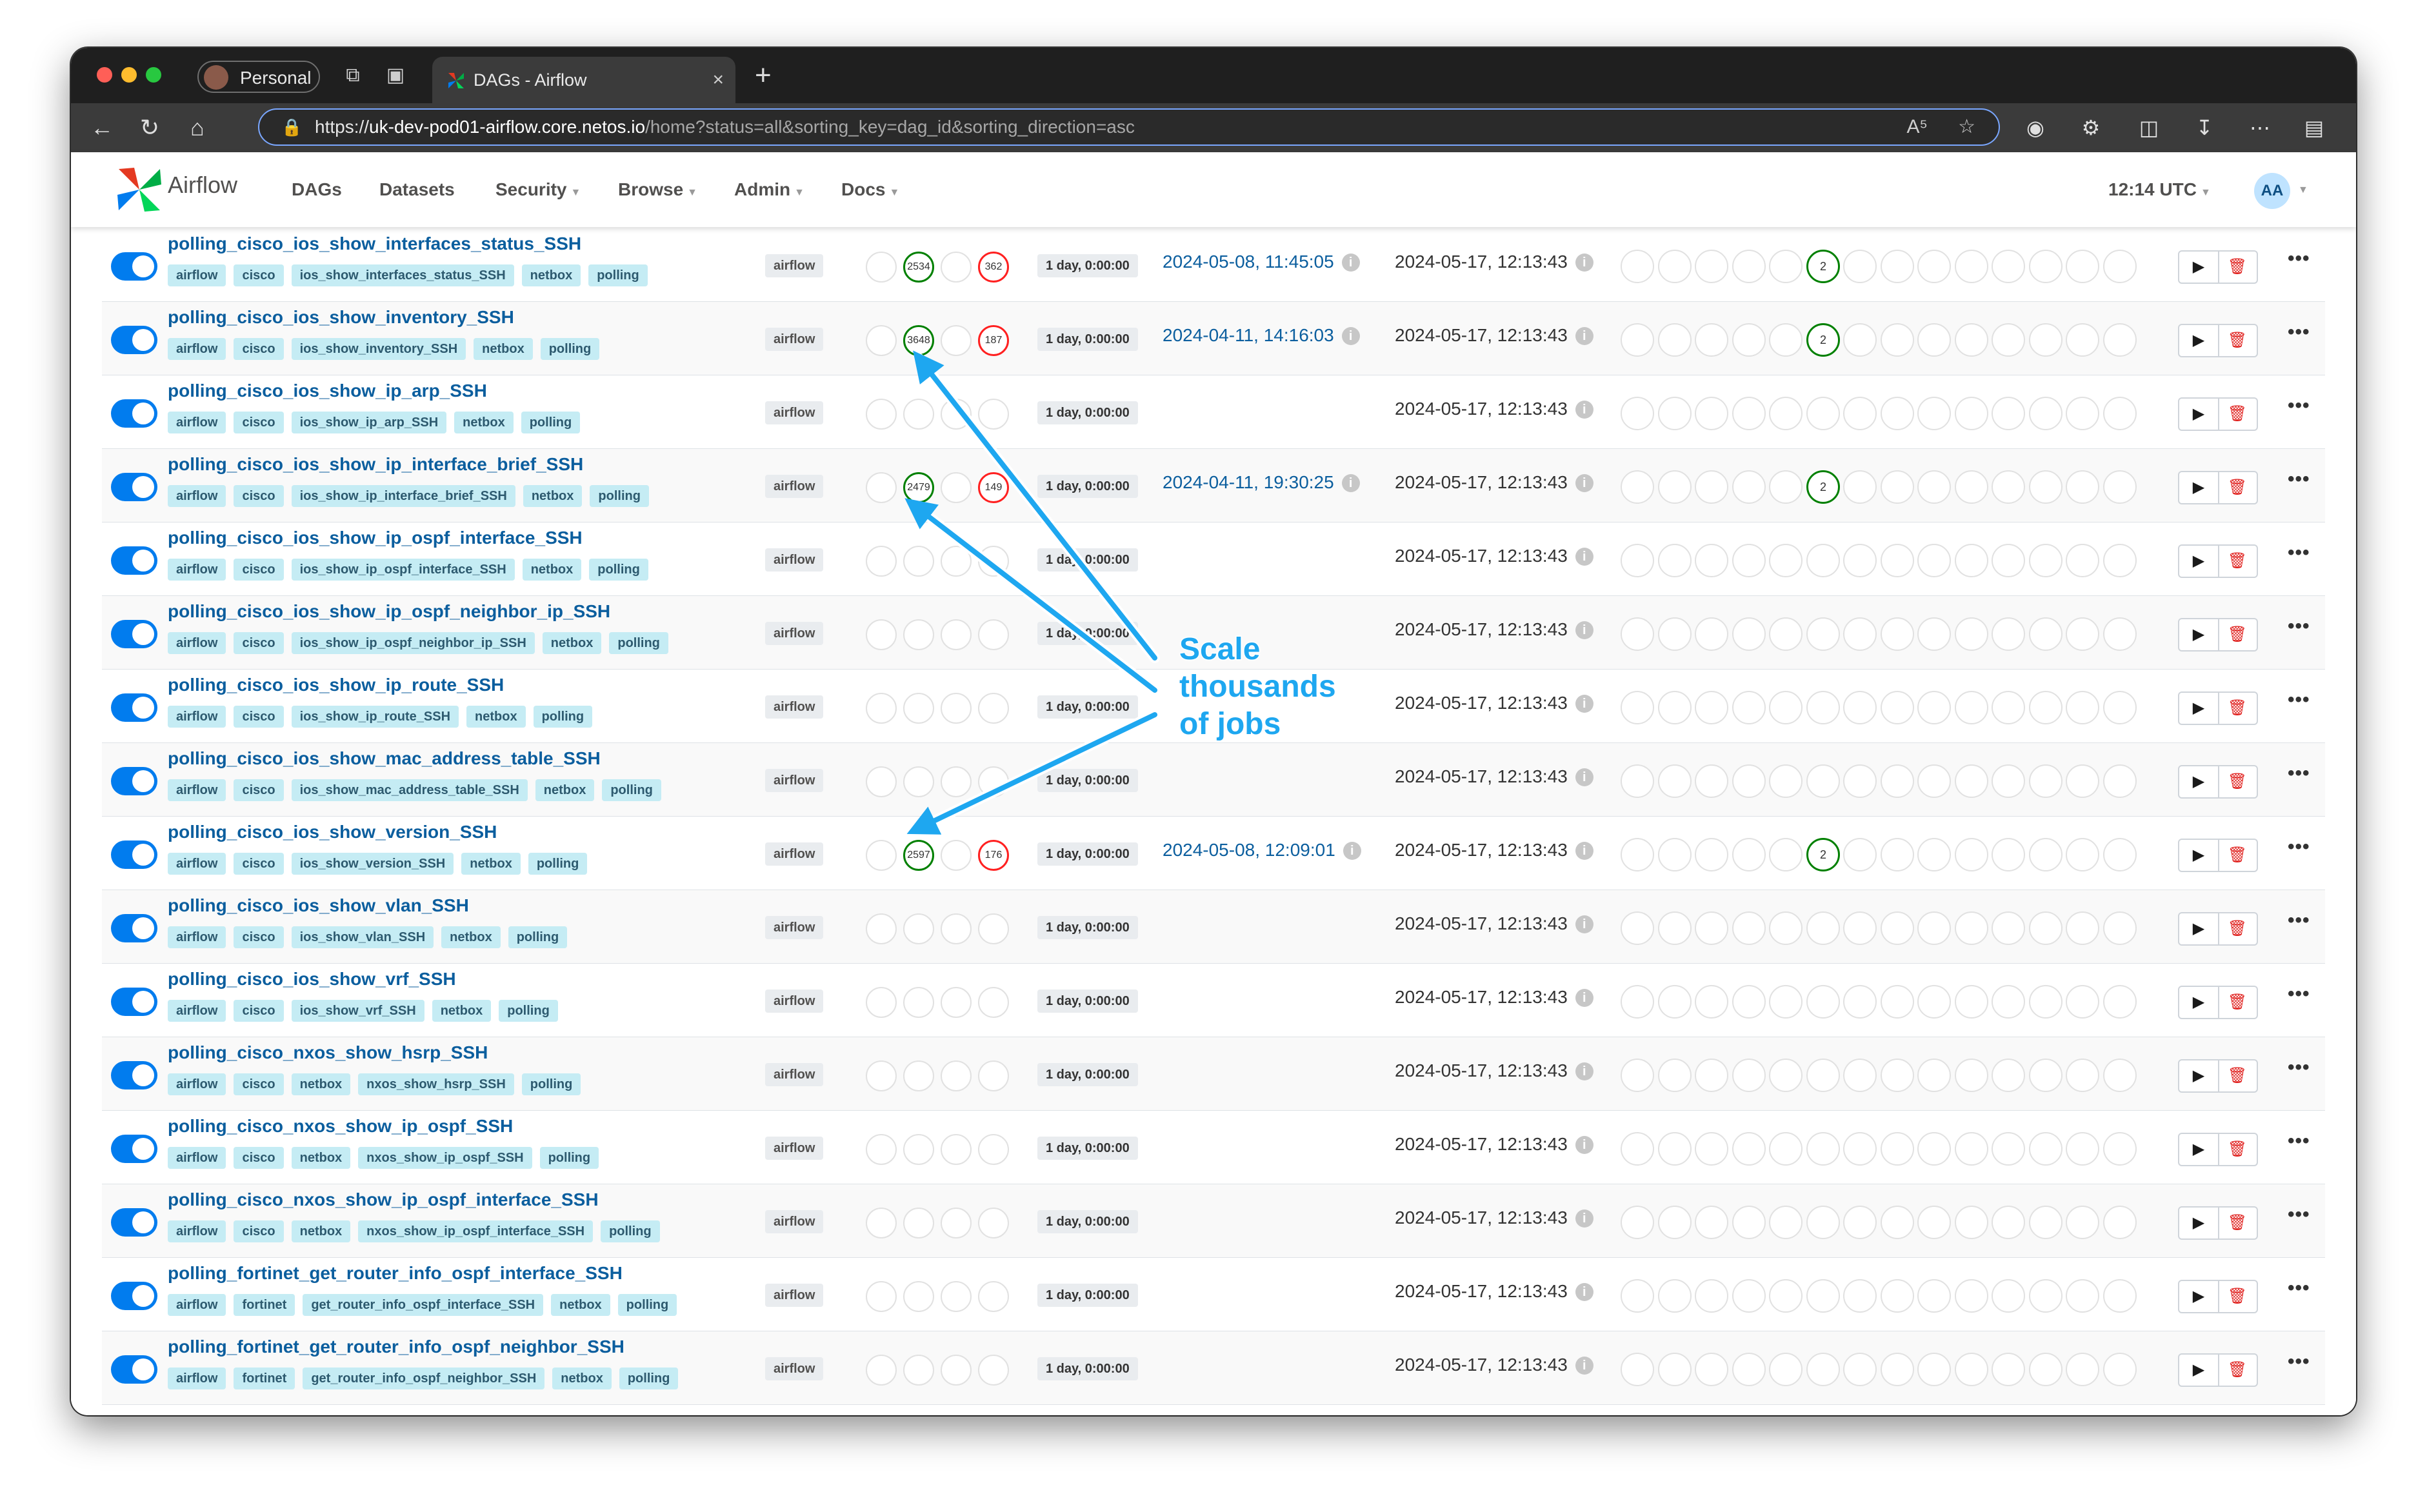  What do you see at coordinates (2260, 127) in the screenshot?
I see `more-tools-icon: ⋯` at bounding box center [2260, 127].